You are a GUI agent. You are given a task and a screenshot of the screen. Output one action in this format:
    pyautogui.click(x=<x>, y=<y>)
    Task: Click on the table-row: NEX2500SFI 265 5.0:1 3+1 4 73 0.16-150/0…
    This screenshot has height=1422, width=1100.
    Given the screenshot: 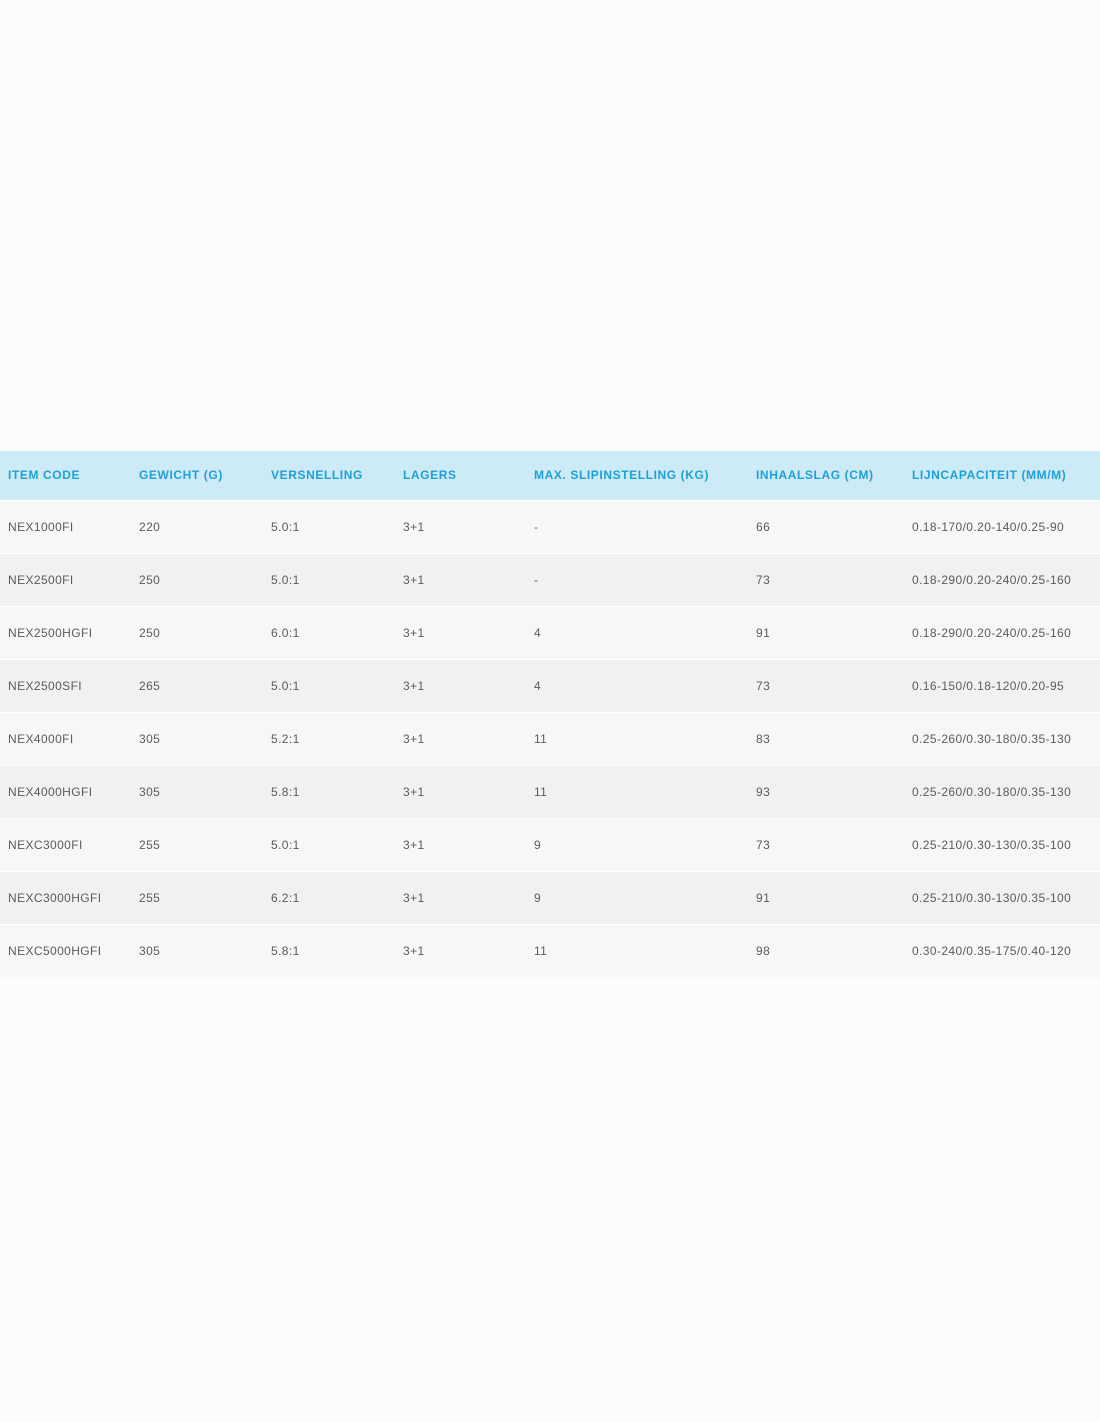 What is the action you would take?
    pyautogui.click(x=550, y=685)
    